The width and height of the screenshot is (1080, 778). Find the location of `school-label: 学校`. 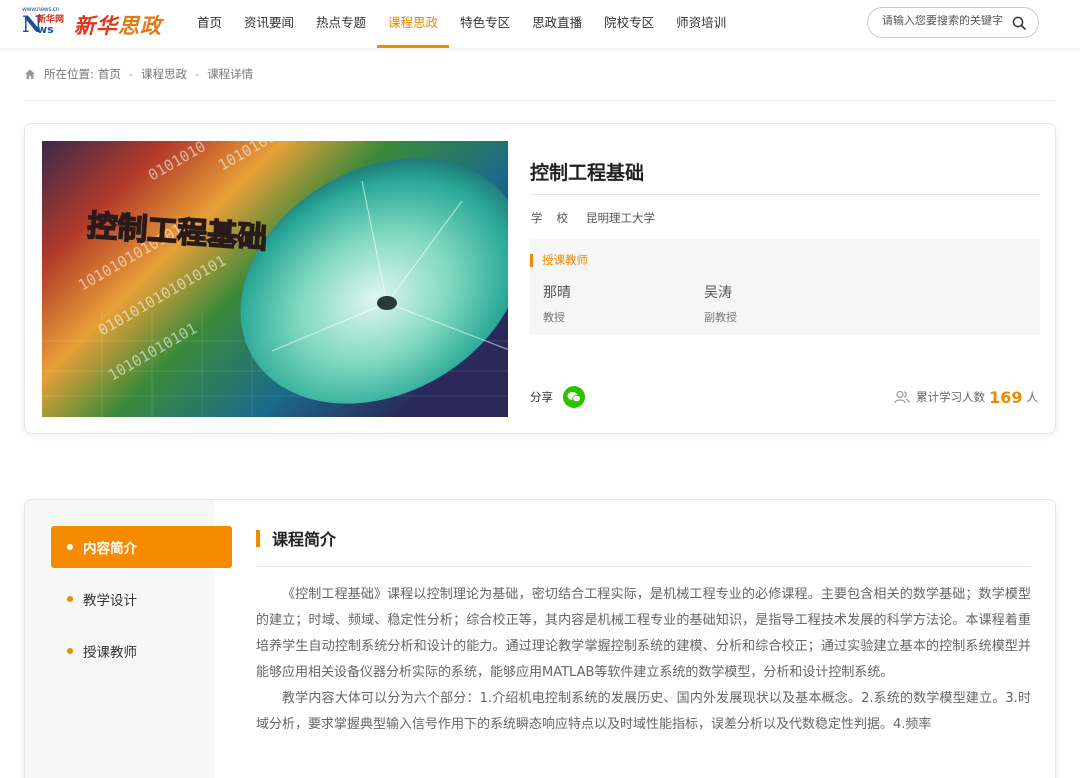

school-label: 学校 is located at coordinates (556, 218).